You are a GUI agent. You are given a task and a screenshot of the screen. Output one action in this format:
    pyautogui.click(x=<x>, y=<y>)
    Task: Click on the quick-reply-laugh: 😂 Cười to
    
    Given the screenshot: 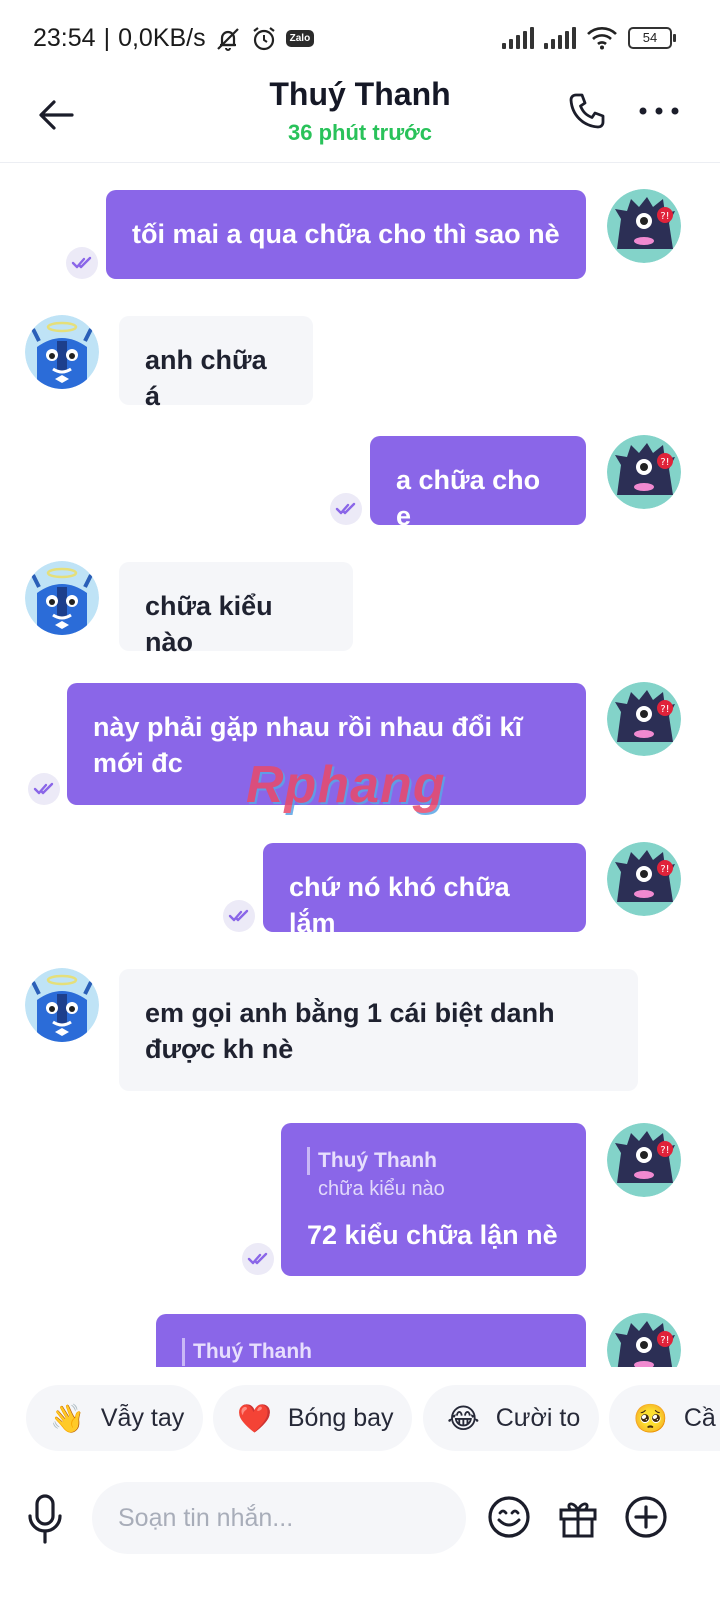 What is the action you would take?
    pyautogui.click(x=511, y=1418)
    